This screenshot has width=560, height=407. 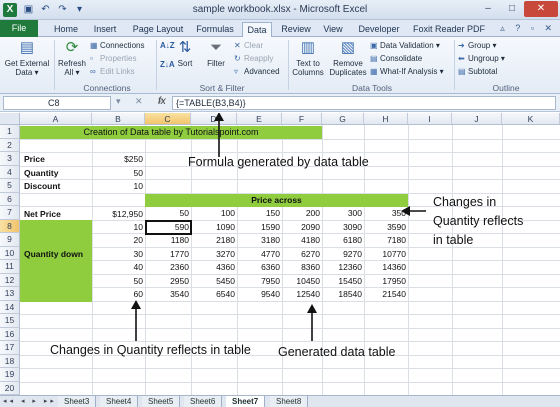 I want to click on close-button: ✕, so click(x=541, y=9).